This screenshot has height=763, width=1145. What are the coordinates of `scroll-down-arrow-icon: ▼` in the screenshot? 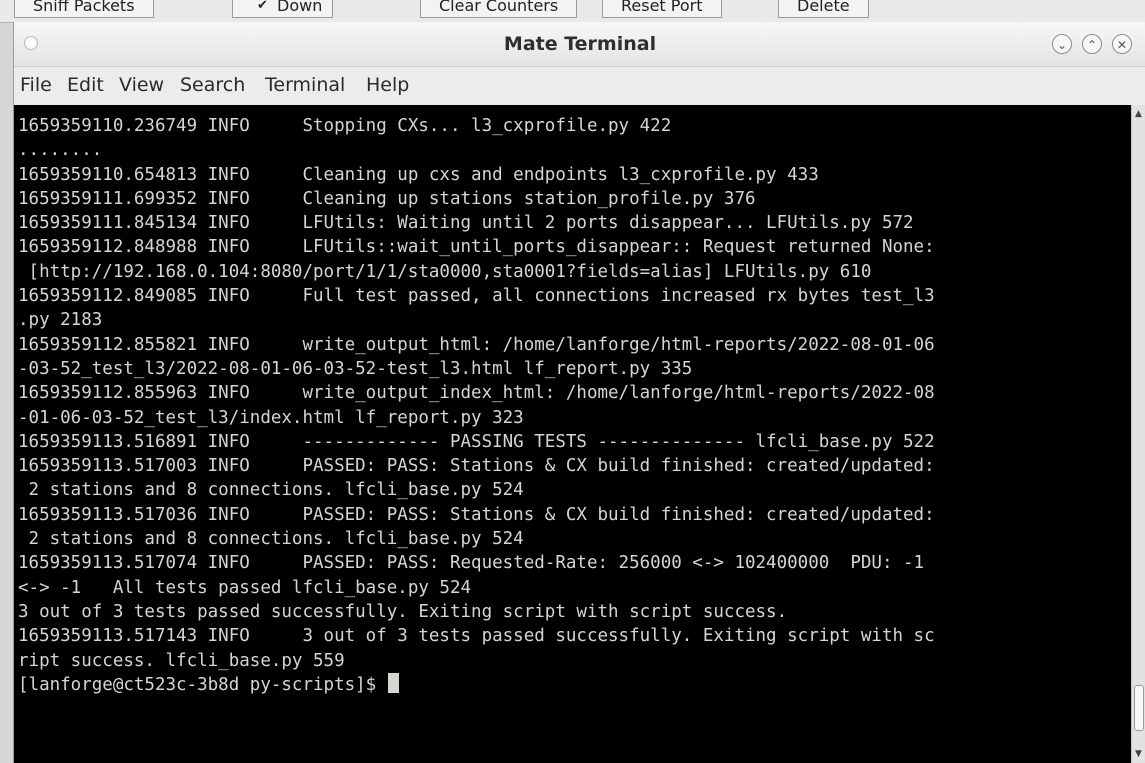 It's located at (1138, 754).